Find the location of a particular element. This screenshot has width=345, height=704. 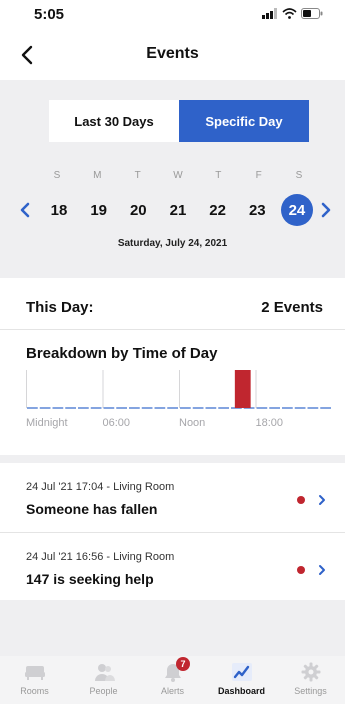

event-bar is located at coordinates (243, 389).